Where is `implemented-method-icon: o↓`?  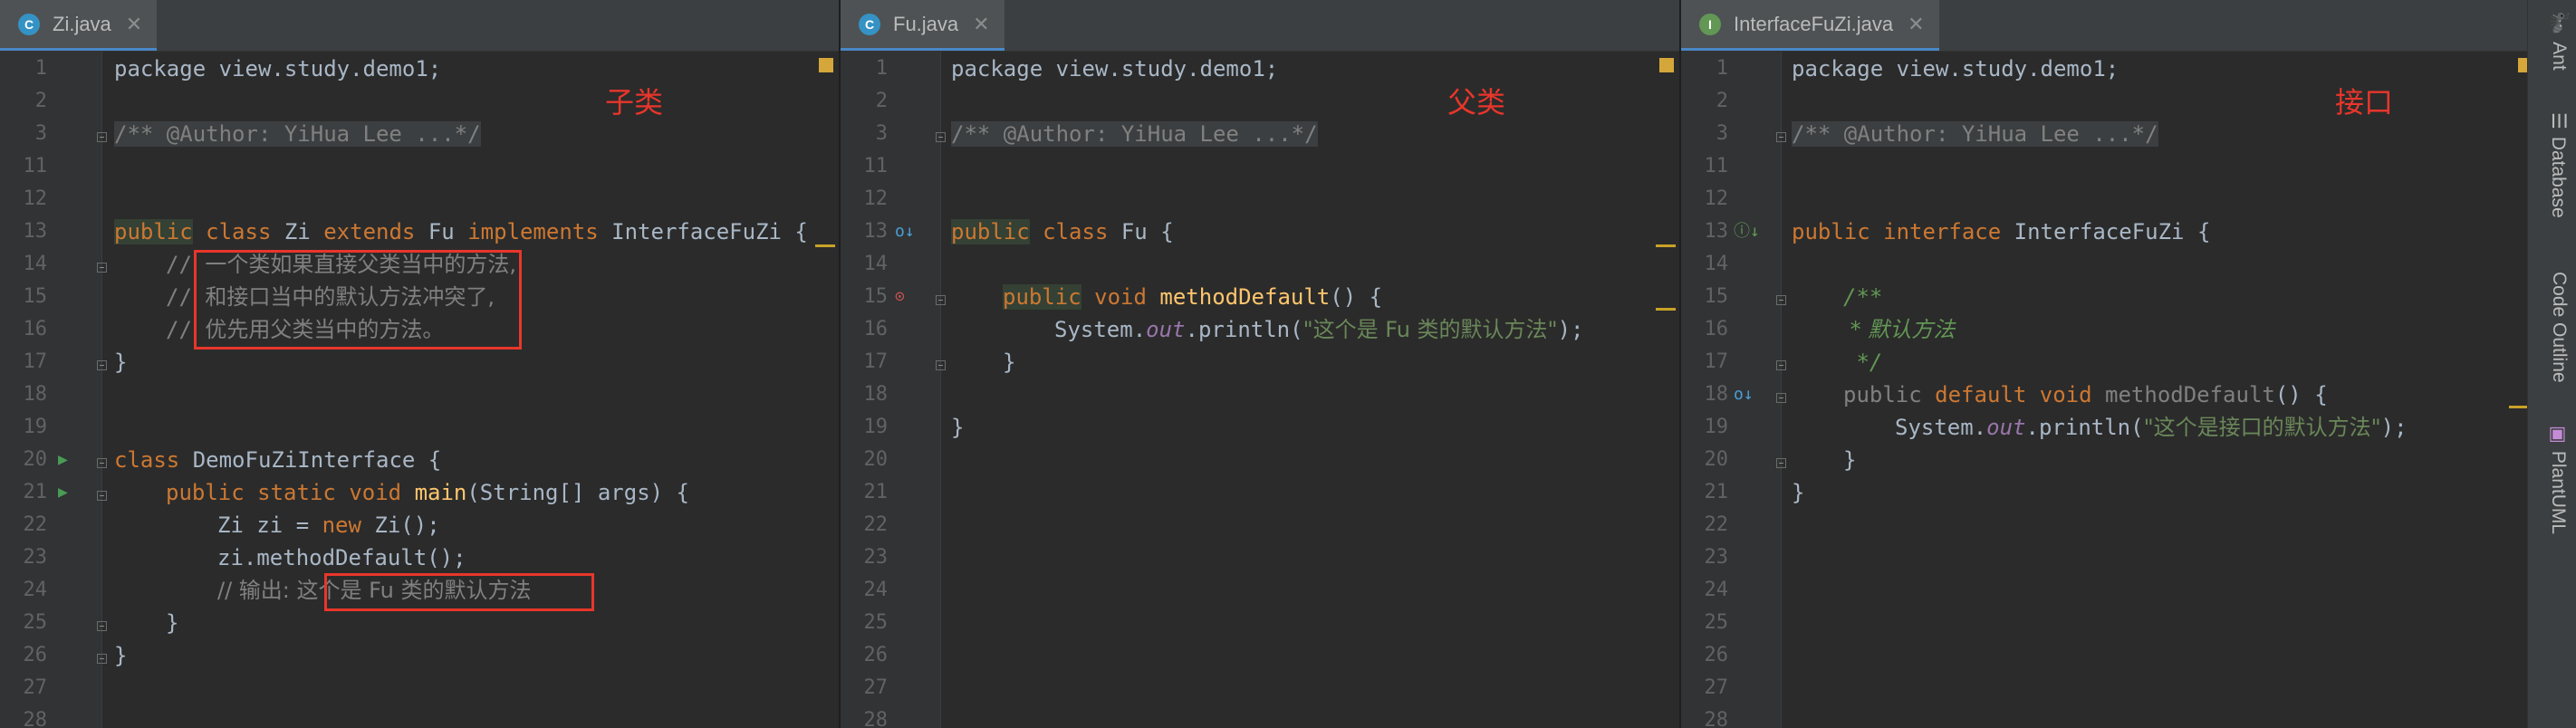
implemented-method-icon: o↓ is located at coordinates (1744, 395).